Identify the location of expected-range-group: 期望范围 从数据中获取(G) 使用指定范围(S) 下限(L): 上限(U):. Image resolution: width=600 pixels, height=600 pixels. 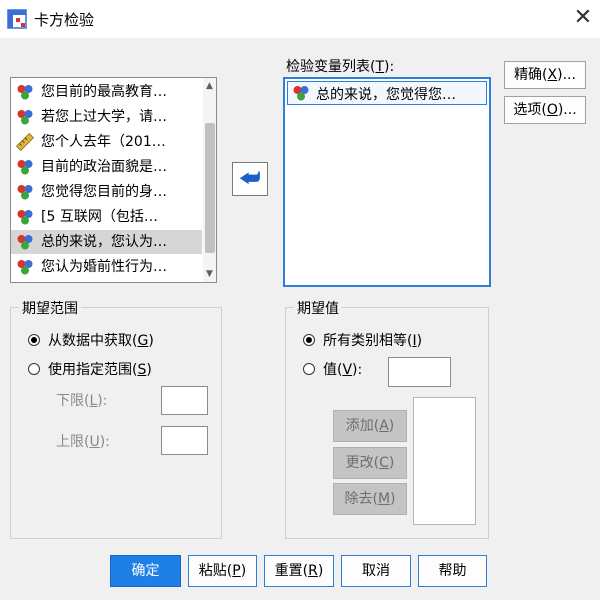
(116, 418).